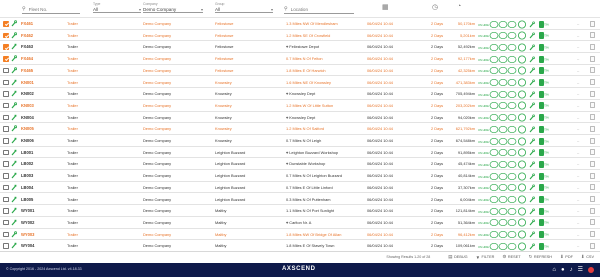 This screenshot has width=600, height=277. I want to click on vehicle-name: LB001, so click(41, 153).